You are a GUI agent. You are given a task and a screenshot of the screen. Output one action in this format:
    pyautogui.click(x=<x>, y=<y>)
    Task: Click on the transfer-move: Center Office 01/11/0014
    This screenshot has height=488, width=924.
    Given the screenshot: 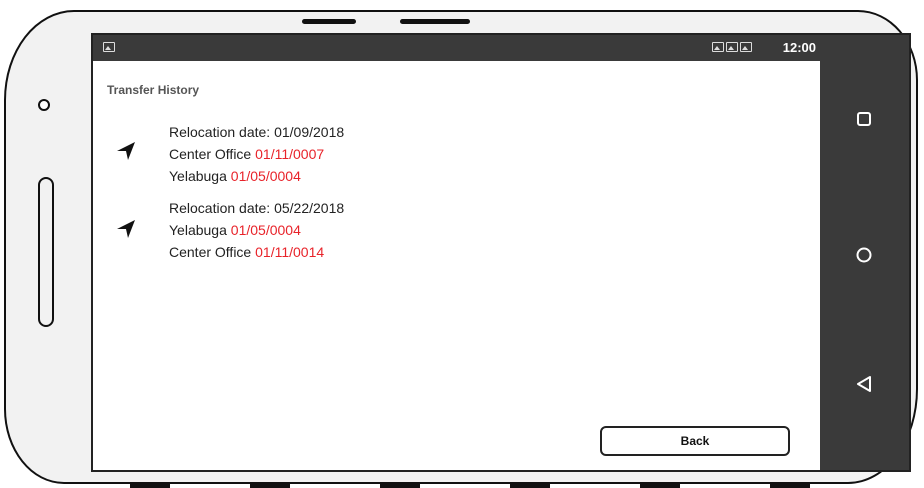 What is the action you would take?
    pyautogui.click(x=256, y=252)
    